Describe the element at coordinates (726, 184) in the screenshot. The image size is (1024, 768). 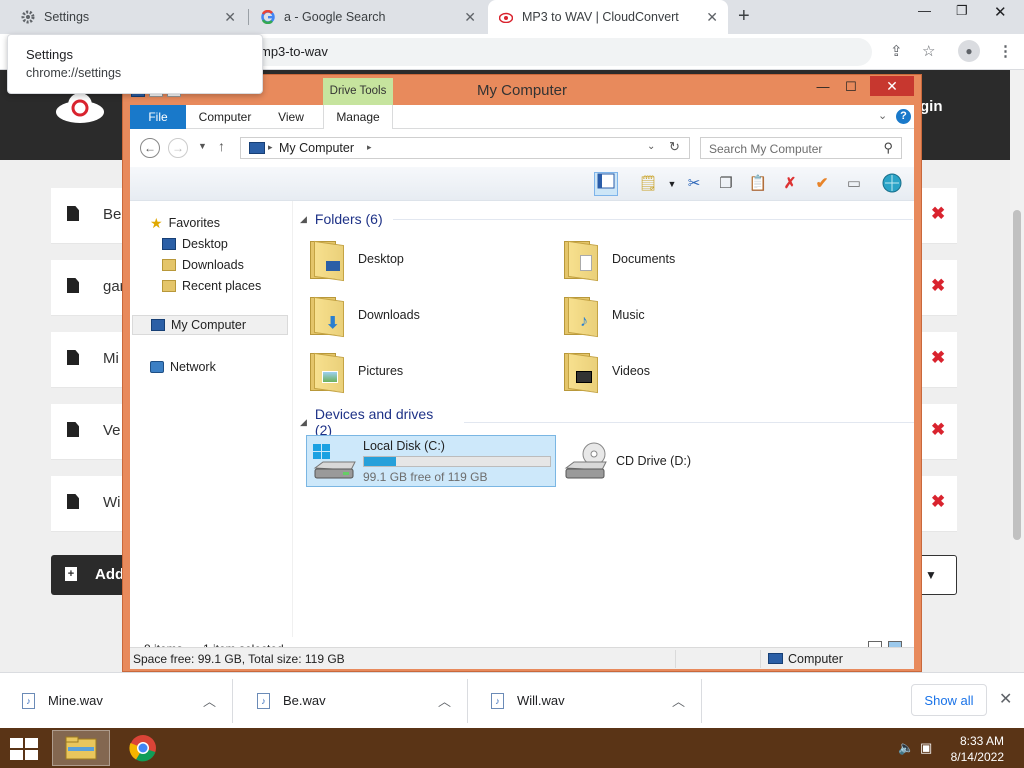
I see `copy-icon: ❐` at that location.